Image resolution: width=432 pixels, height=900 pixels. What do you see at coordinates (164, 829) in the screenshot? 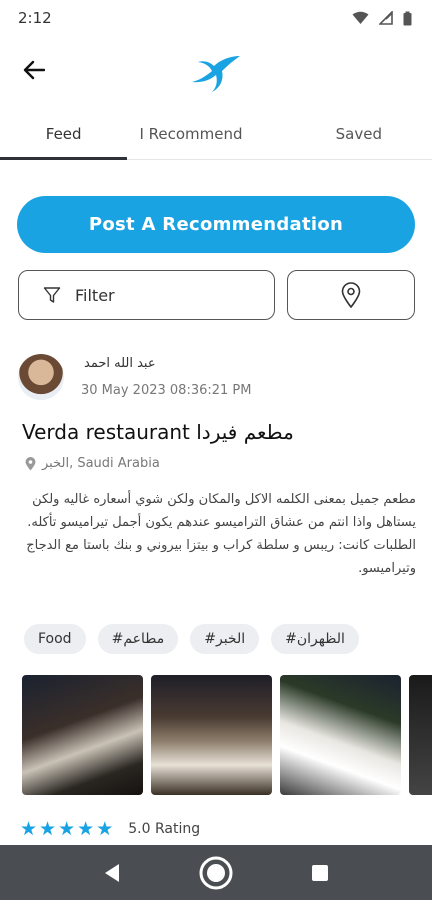
I see `rating-label: 5.0 Rating` at bounding box center [164, 829].